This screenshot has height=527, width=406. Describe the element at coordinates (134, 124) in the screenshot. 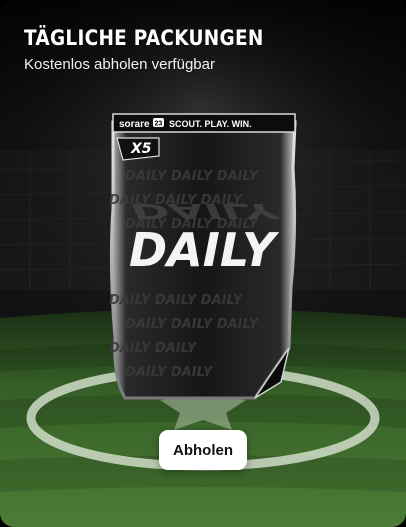

I see `pack-brand: sorare` at that location.